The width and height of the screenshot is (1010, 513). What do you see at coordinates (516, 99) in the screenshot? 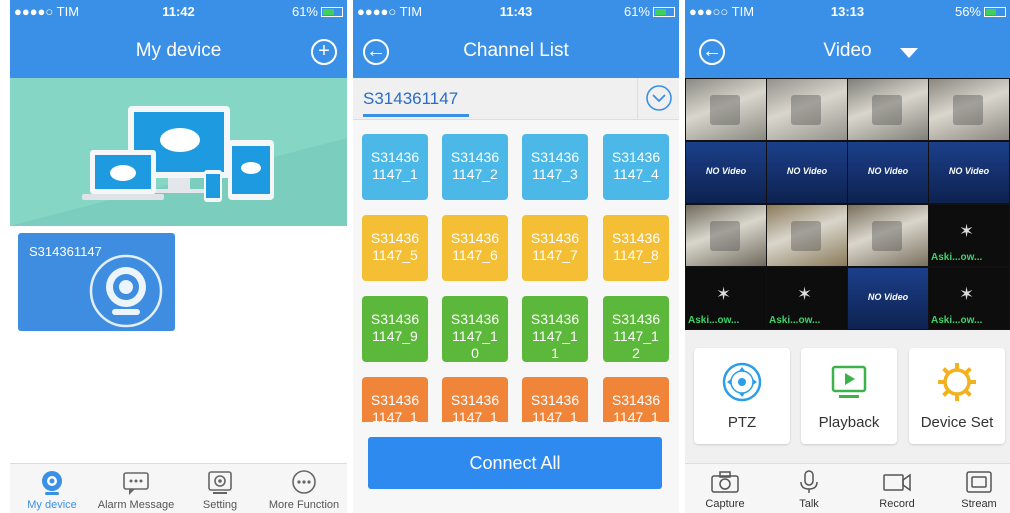
I see `device-selector: S314361147` at bounding box center [516, 99].